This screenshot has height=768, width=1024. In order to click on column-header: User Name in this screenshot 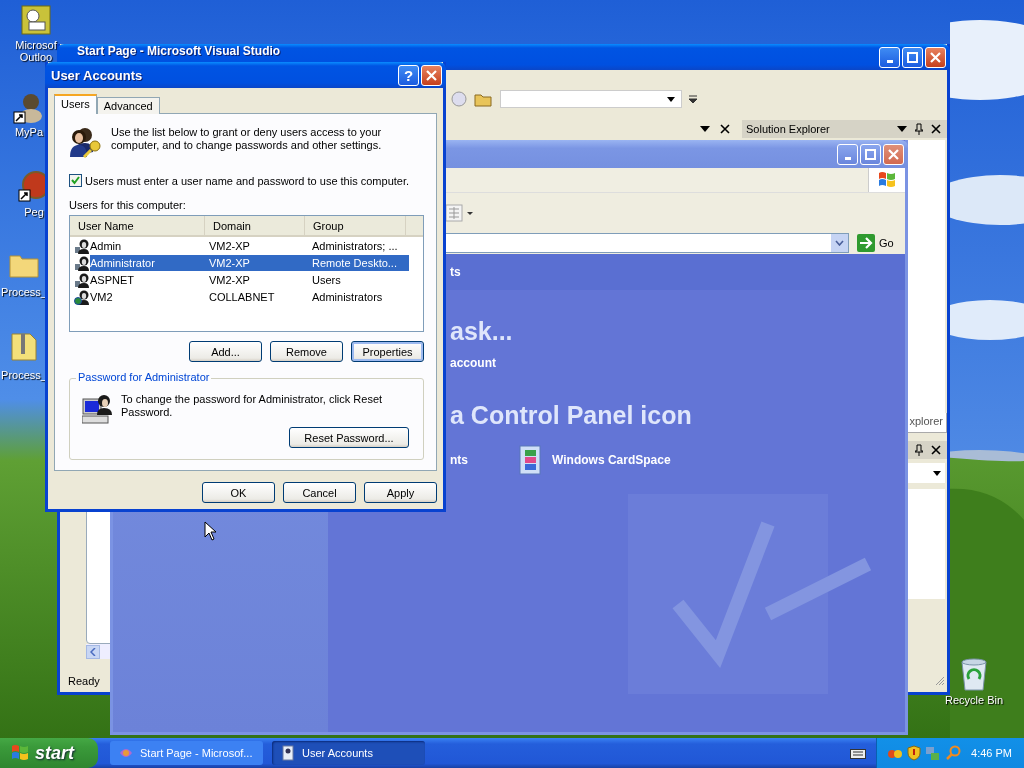, I will do `click(137, 225)`.